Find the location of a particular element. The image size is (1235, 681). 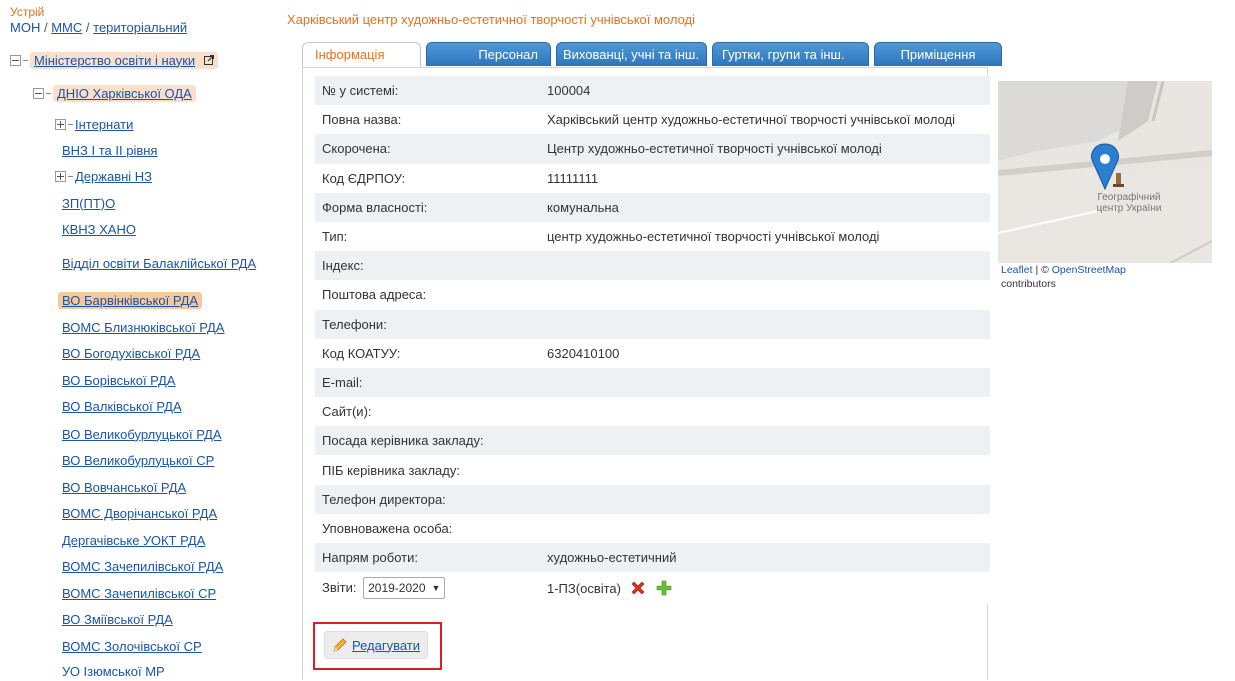

tree-link-derh: Дергачівське УОКТ РДА is located at coordinates (133, 540).